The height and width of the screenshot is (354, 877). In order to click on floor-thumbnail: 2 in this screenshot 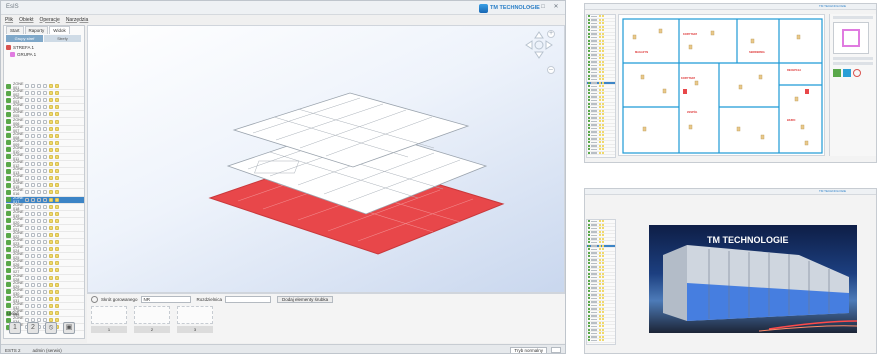, I will do `click(152, 320)`.